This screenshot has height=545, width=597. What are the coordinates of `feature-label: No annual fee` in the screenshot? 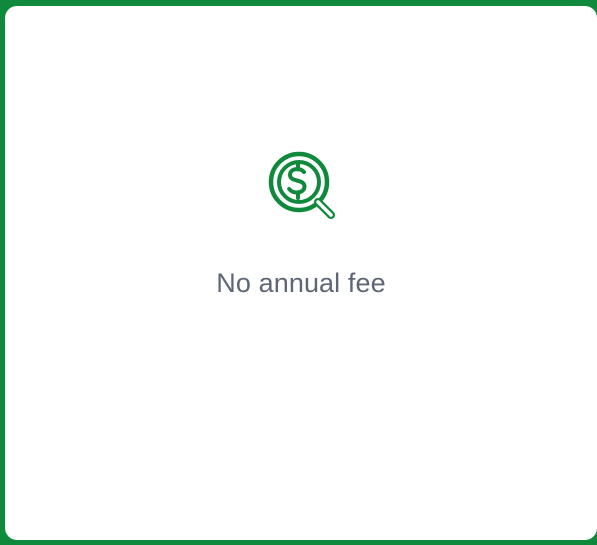 It's located at (301, 283).